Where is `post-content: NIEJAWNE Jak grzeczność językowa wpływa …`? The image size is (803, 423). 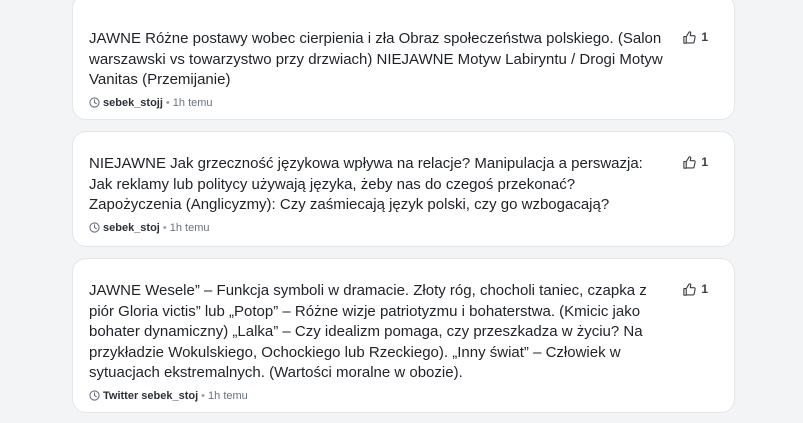 post-content: NIEJAWNE Jak grzeczność językowa wpływa … is located at coordinates (377, 195).